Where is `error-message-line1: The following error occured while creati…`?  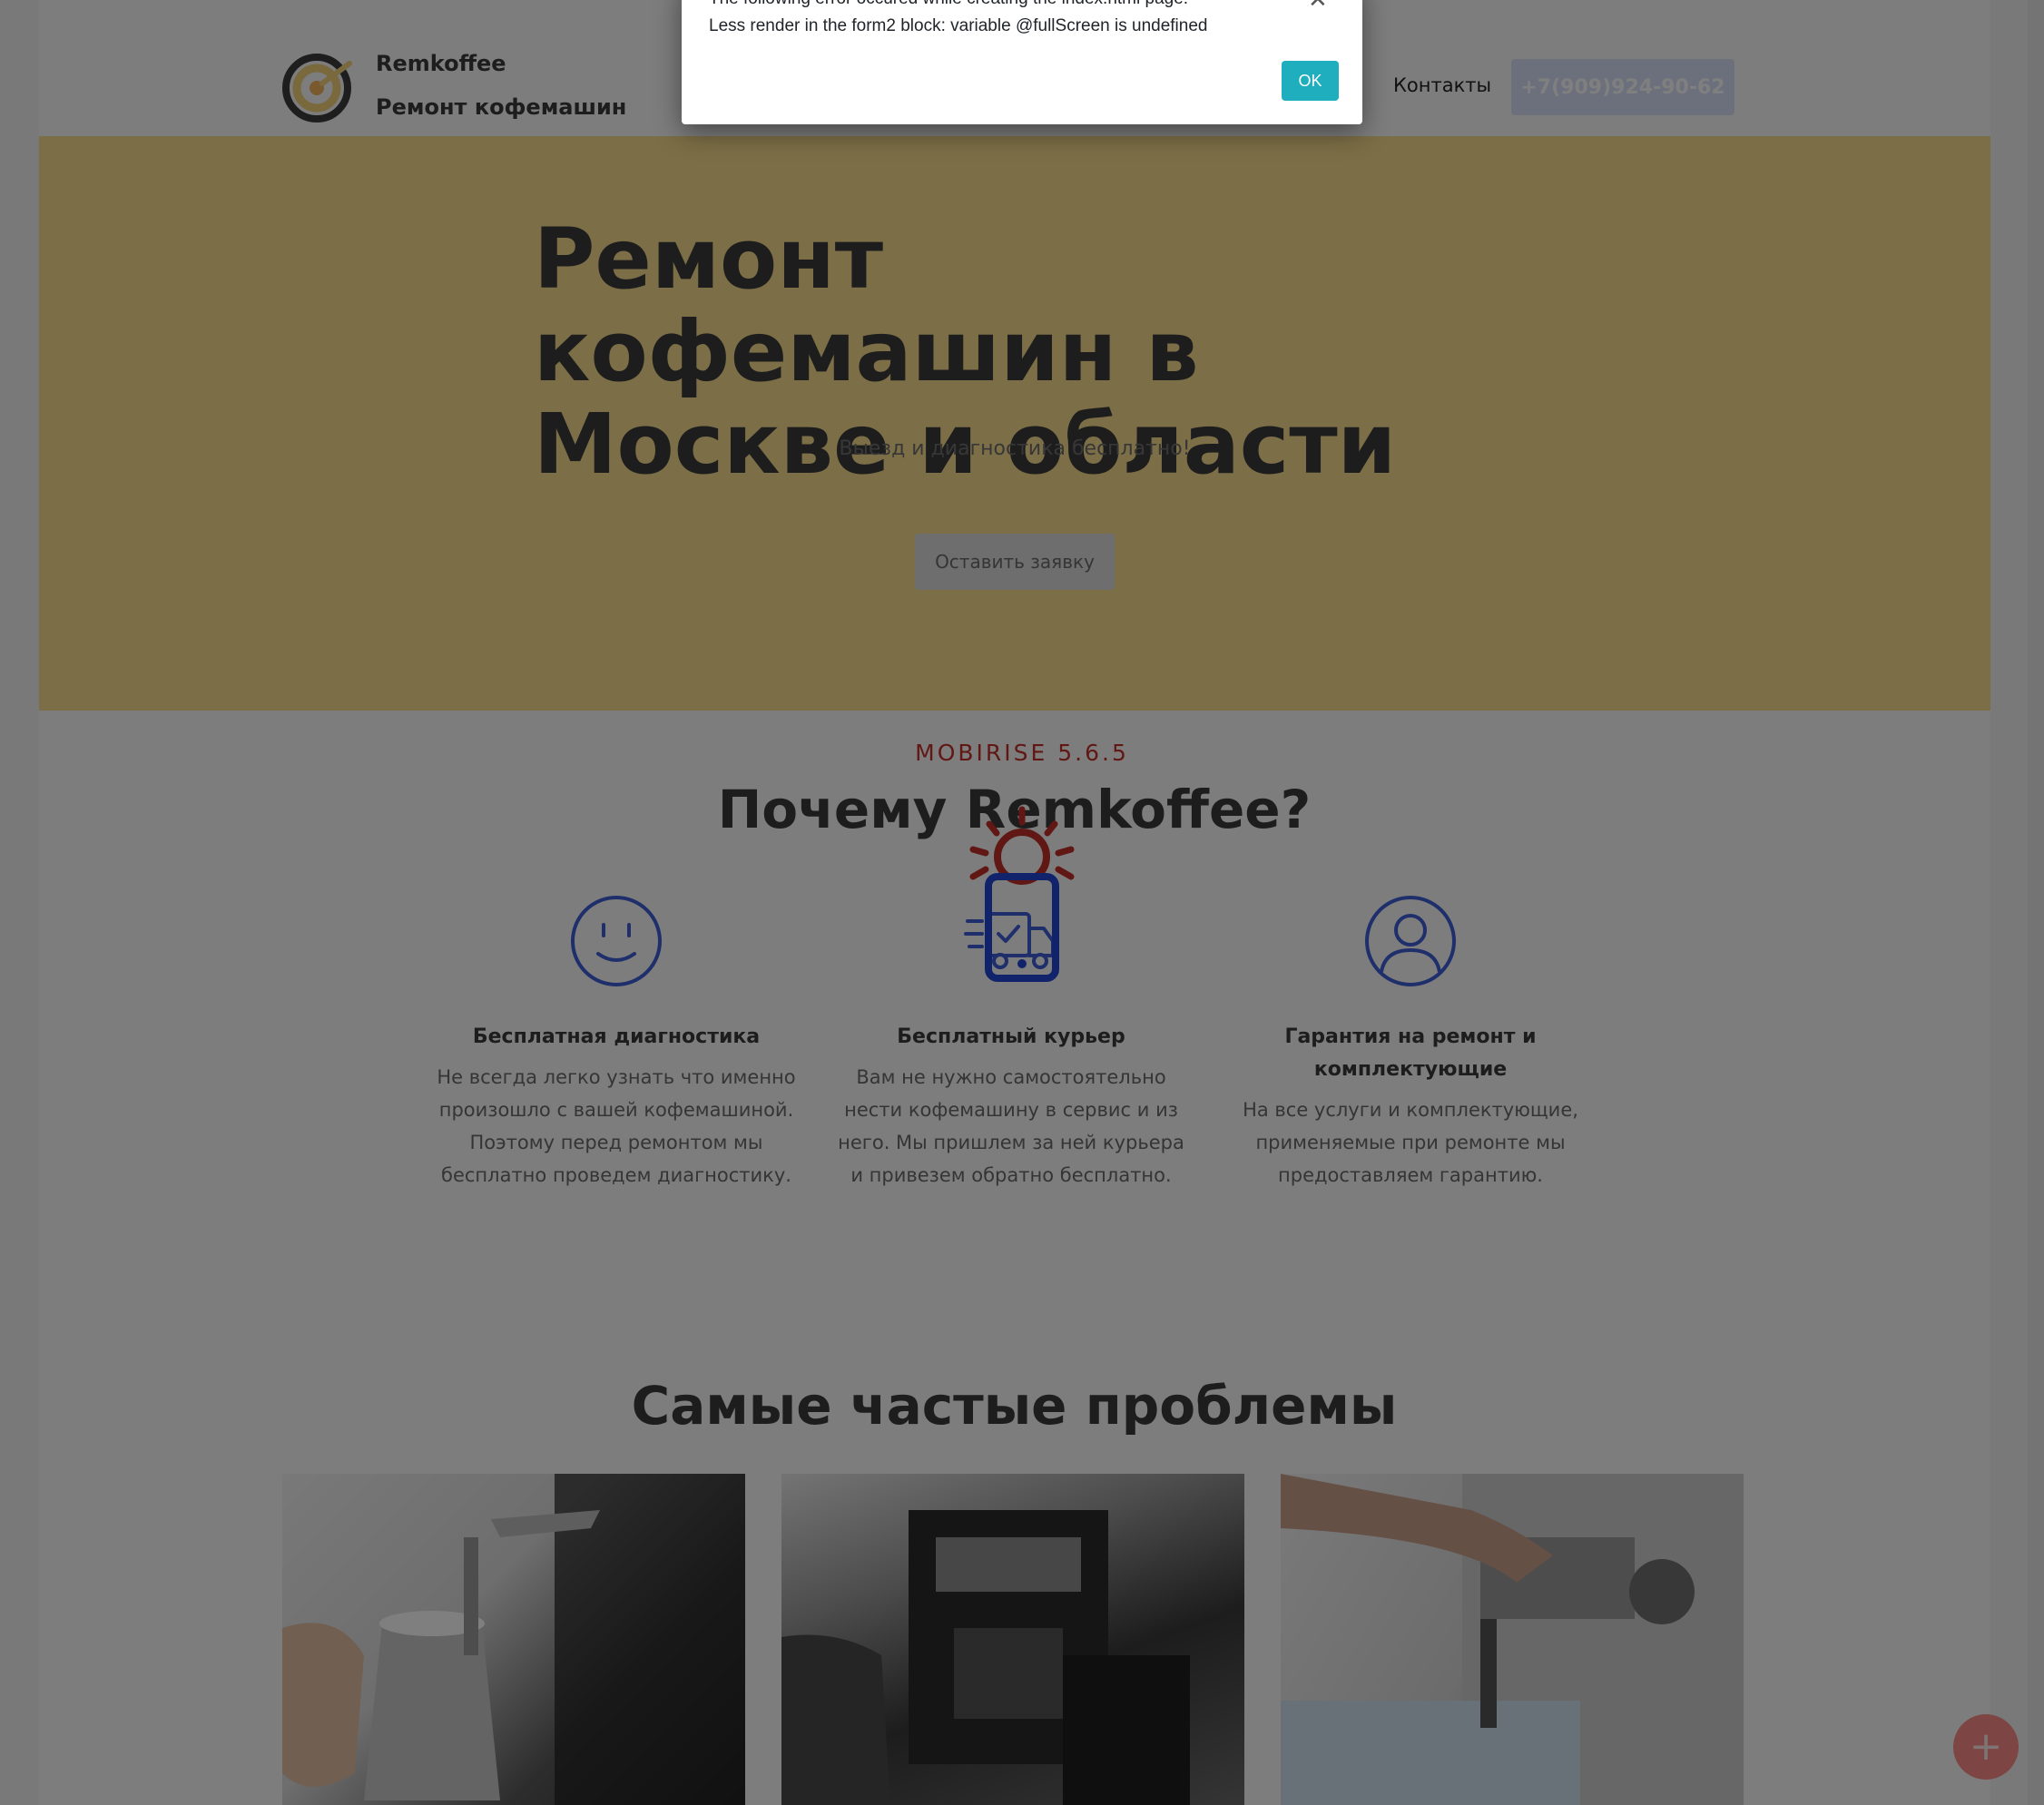
error-message-line1: The following error occured while creati… is located at coordinates (948, 4).